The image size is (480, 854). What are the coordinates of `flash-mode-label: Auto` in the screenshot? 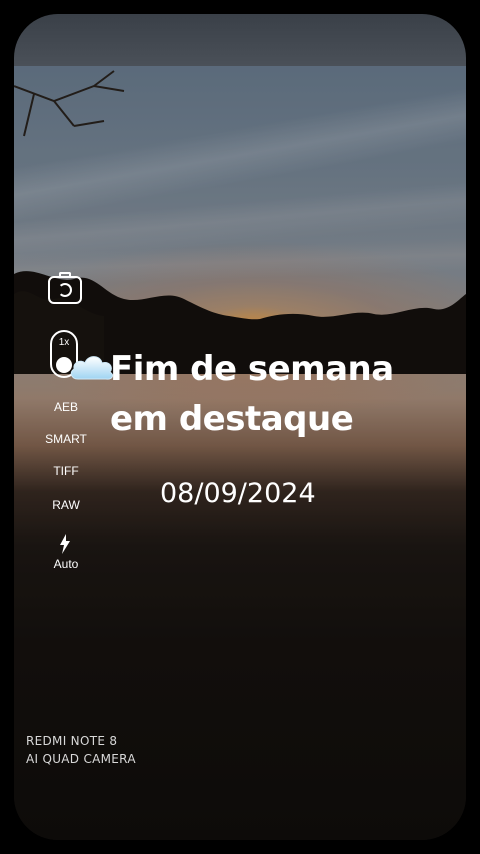 It's located at (66, 564).